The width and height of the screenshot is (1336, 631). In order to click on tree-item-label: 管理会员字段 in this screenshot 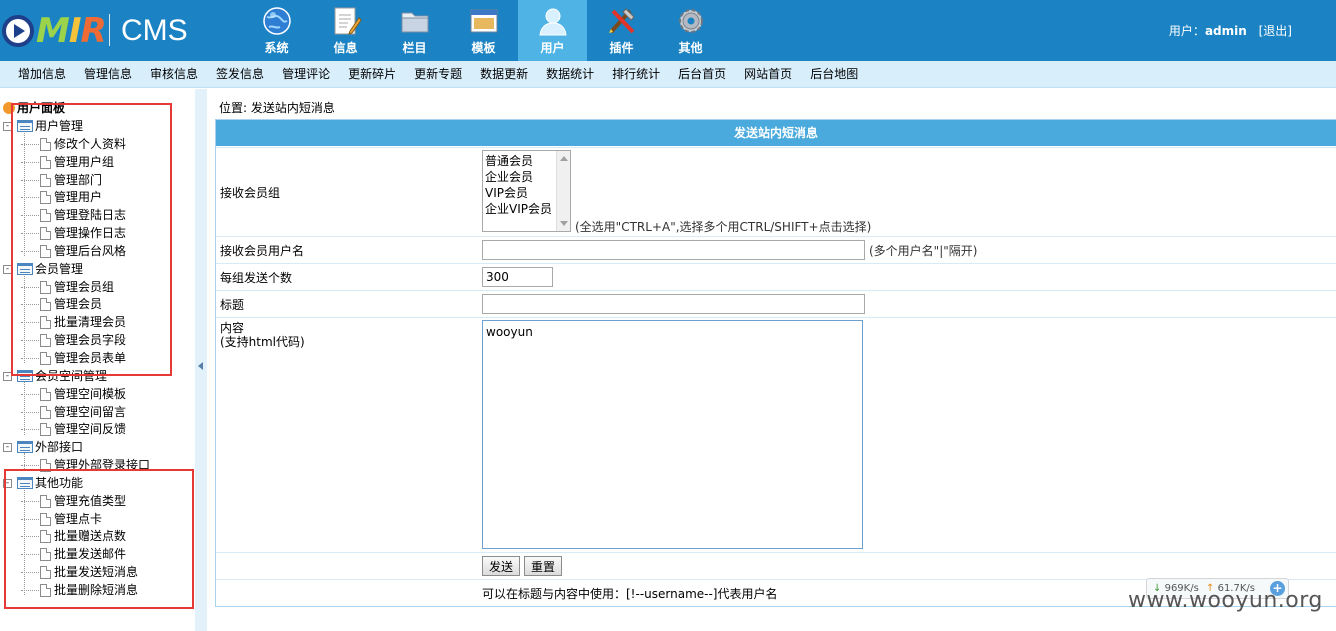, I will do `click(90, 340)`.